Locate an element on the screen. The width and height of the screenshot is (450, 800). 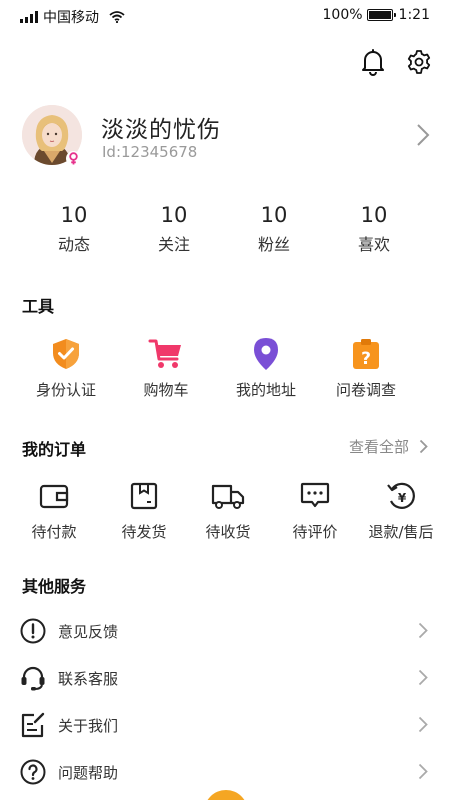
profile-card: 淡淡的忧伤 Id:12345678 is located at coordinates (227, 136).